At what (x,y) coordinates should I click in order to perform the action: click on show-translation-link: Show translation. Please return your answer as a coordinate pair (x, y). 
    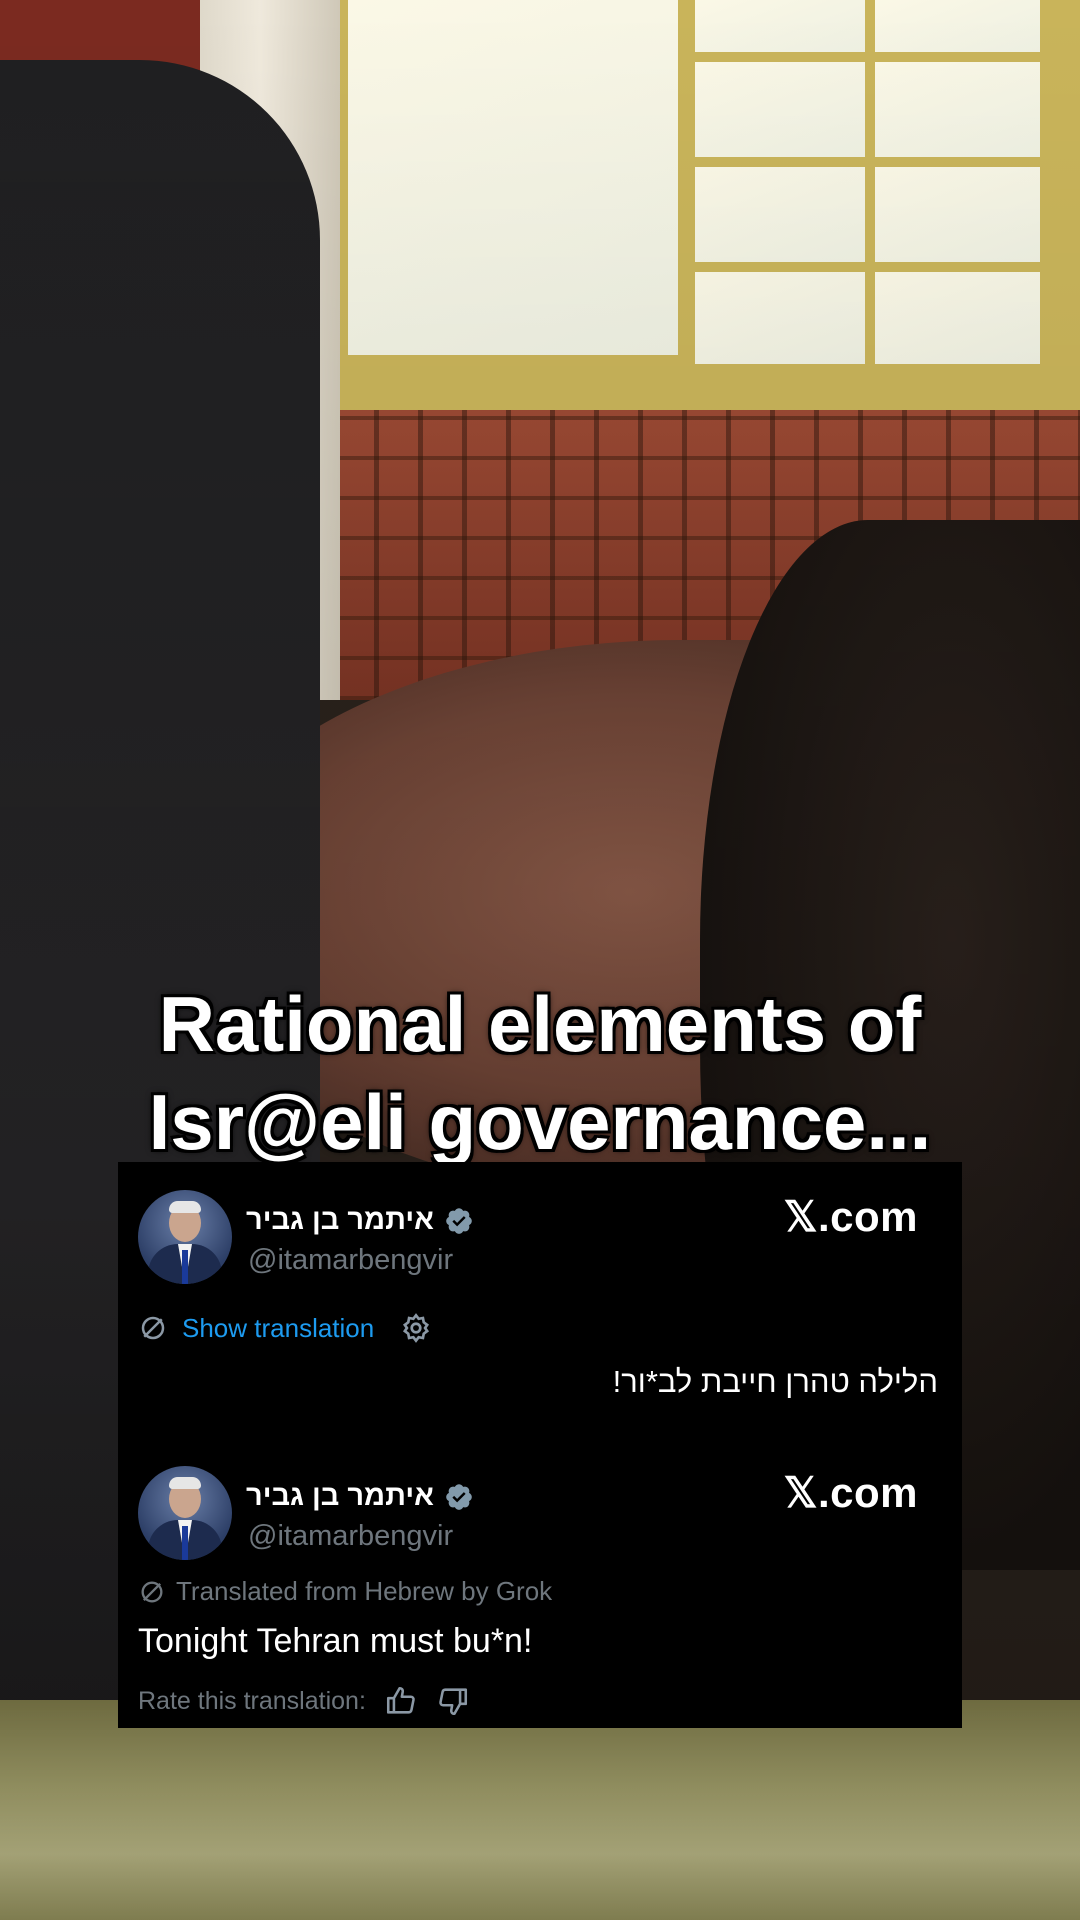
    Looking at the image, I should click on (278, 1328).